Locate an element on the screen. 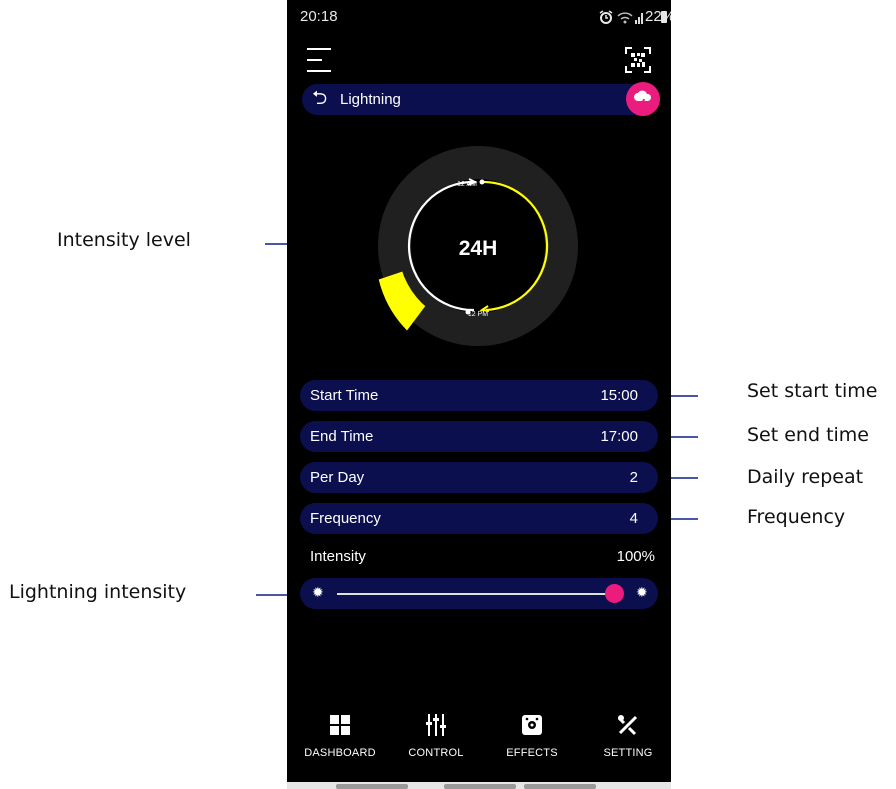  sliders-icon is located at coordinates (436, 725).